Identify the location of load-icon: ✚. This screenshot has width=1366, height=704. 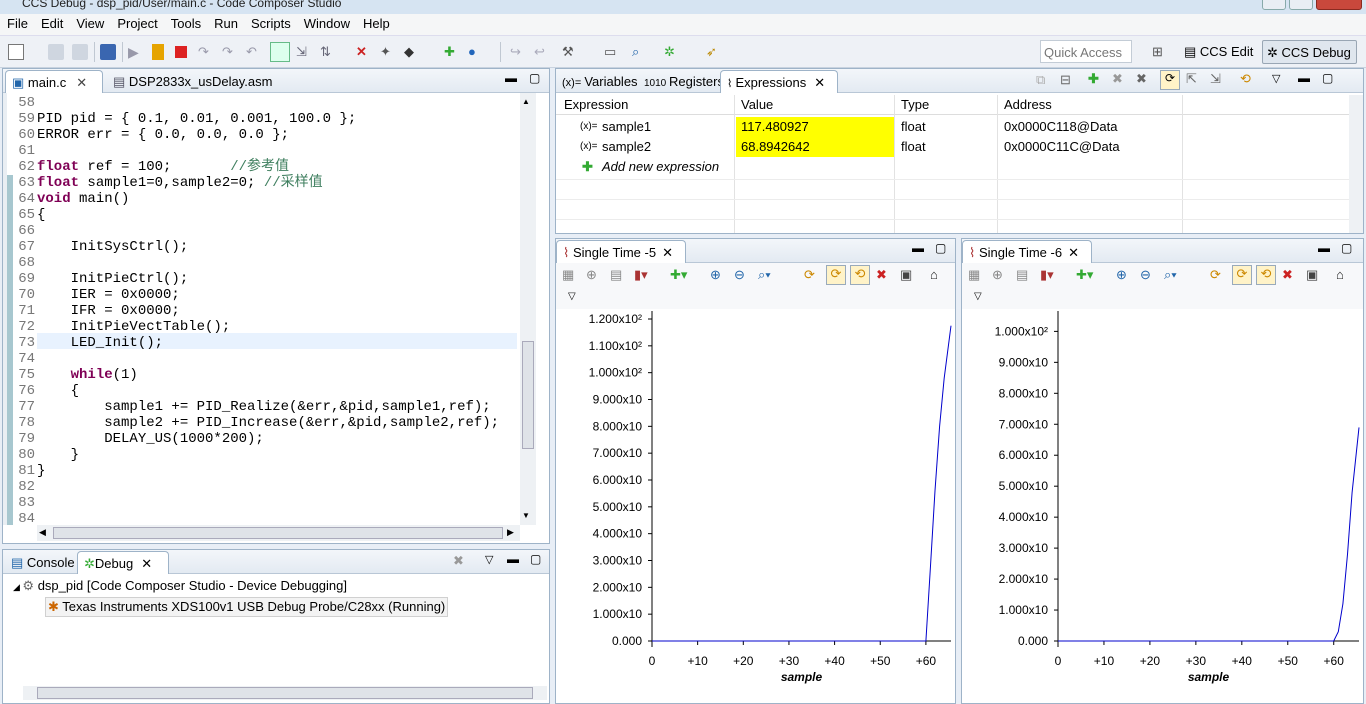
(452, 52).